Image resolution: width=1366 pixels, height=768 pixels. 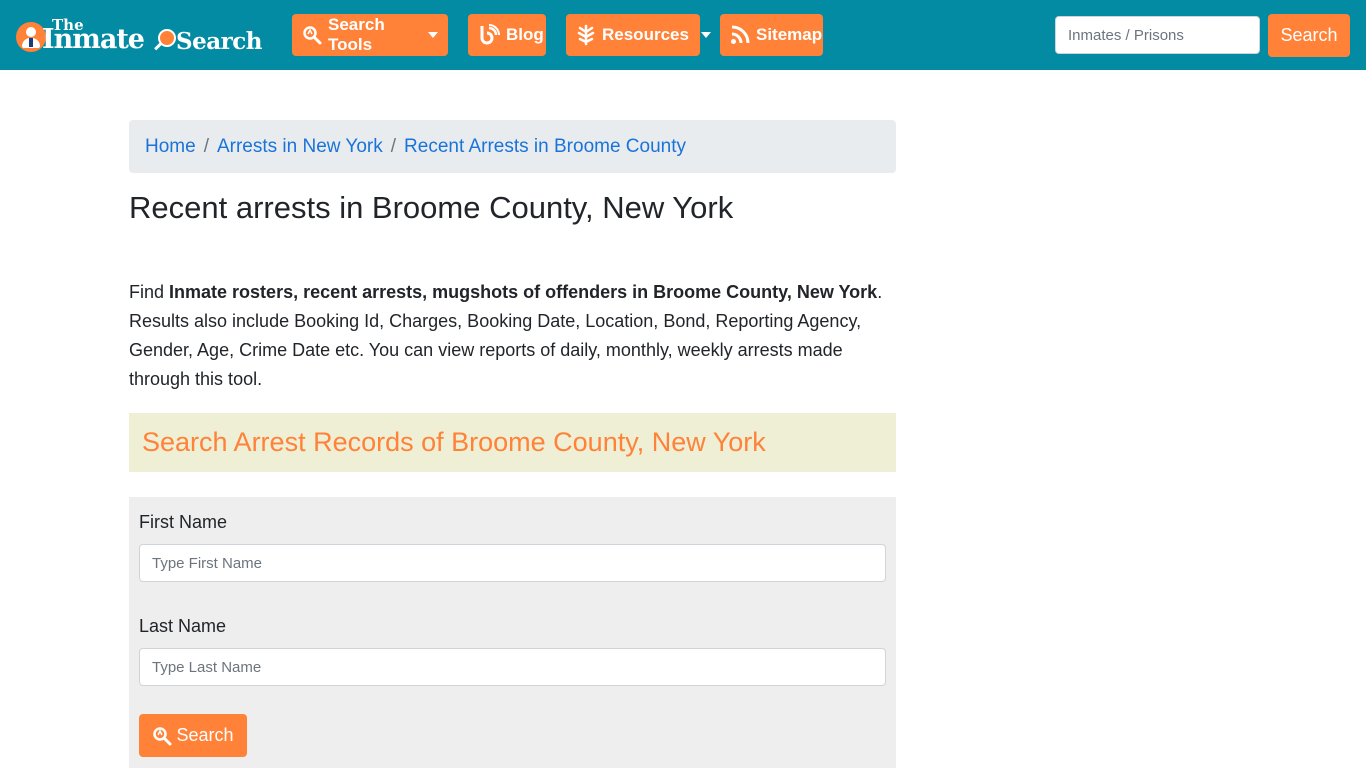 I want to click on breadcrumb-home: Home, so click(x=170, y=147).